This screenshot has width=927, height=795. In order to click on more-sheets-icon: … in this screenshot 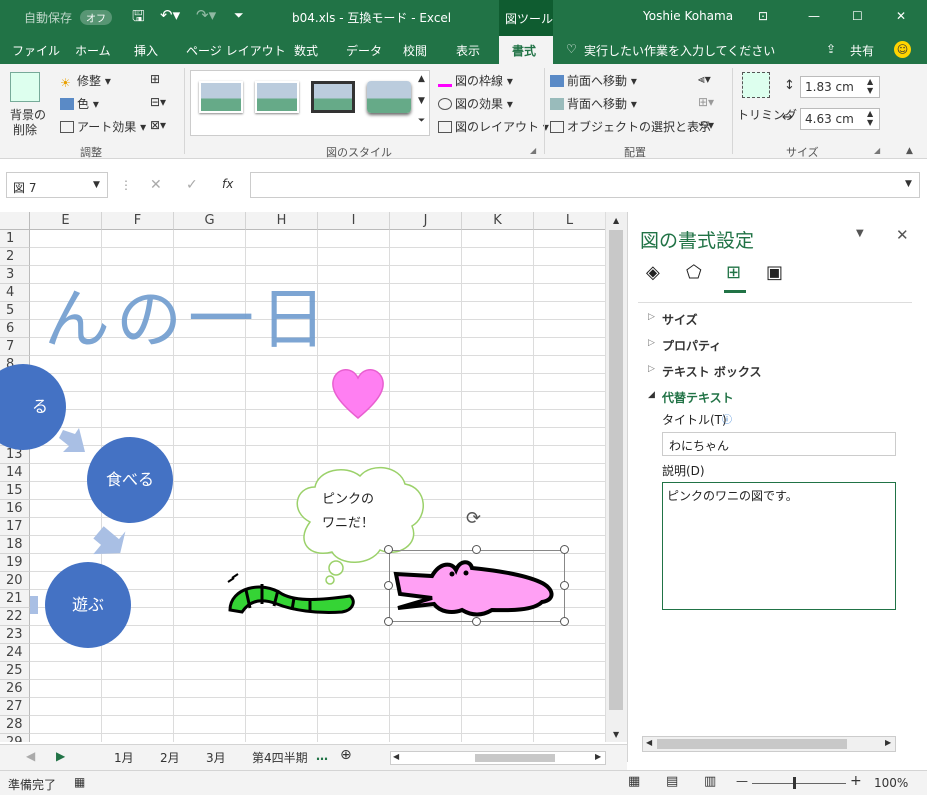, I will do `click(322, 756)`.